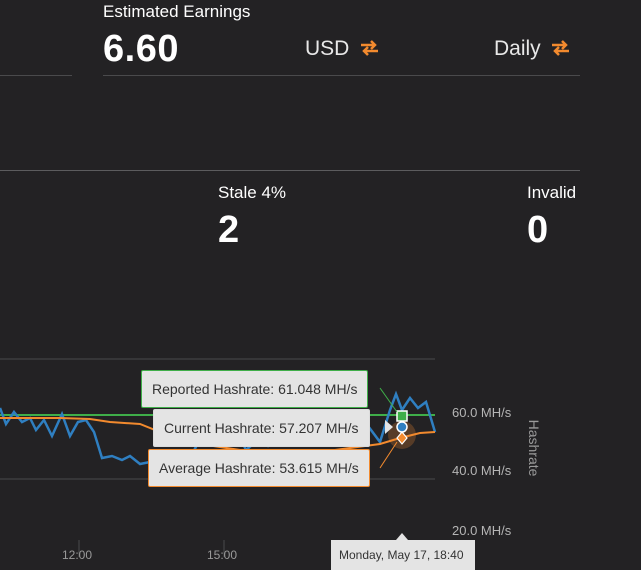 This screenshot has height=570, width=641. Describe the element at coordinates (369, 50) in the screenshot. I see `swap-currency-icon` at that location.